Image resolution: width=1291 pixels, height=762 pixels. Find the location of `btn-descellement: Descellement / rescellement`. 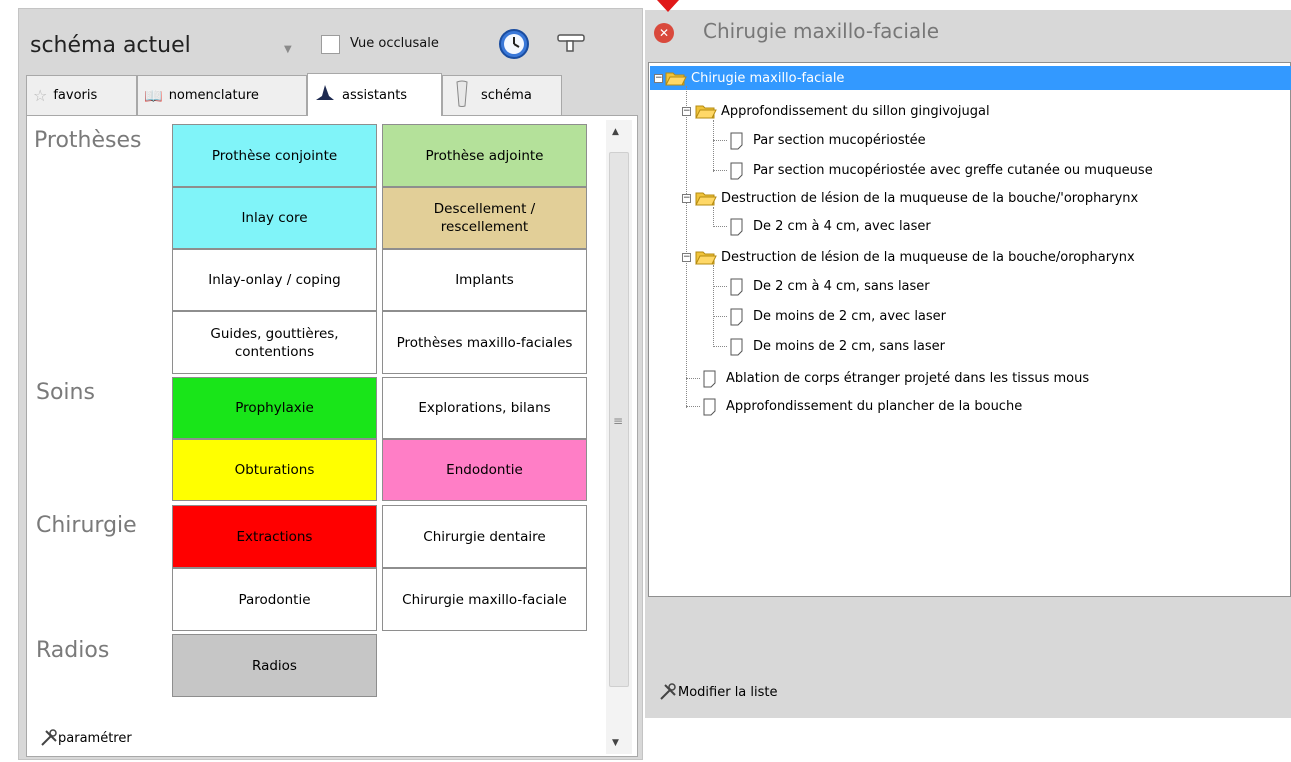

btn-descellement: Descellement / rescellement is located at coordinates (484, 218).